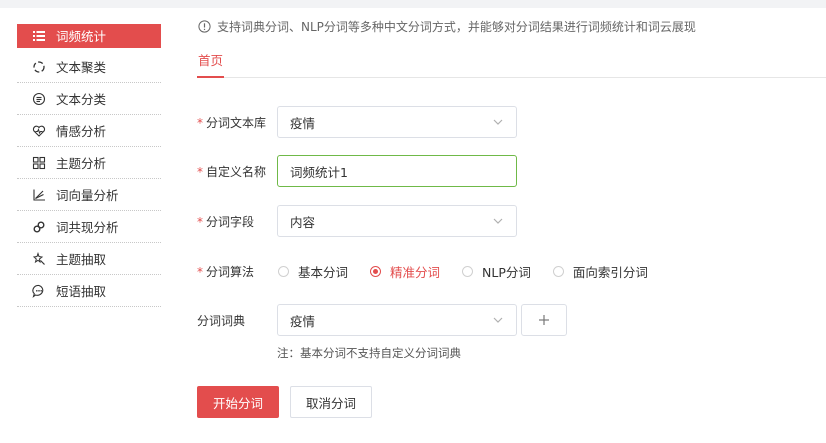 The image size is (826, 443). What do you see at coordinates (496, 271) in the screenshot?
I see `radio-nlp: NLP分词` at bounding box center [496, 271].